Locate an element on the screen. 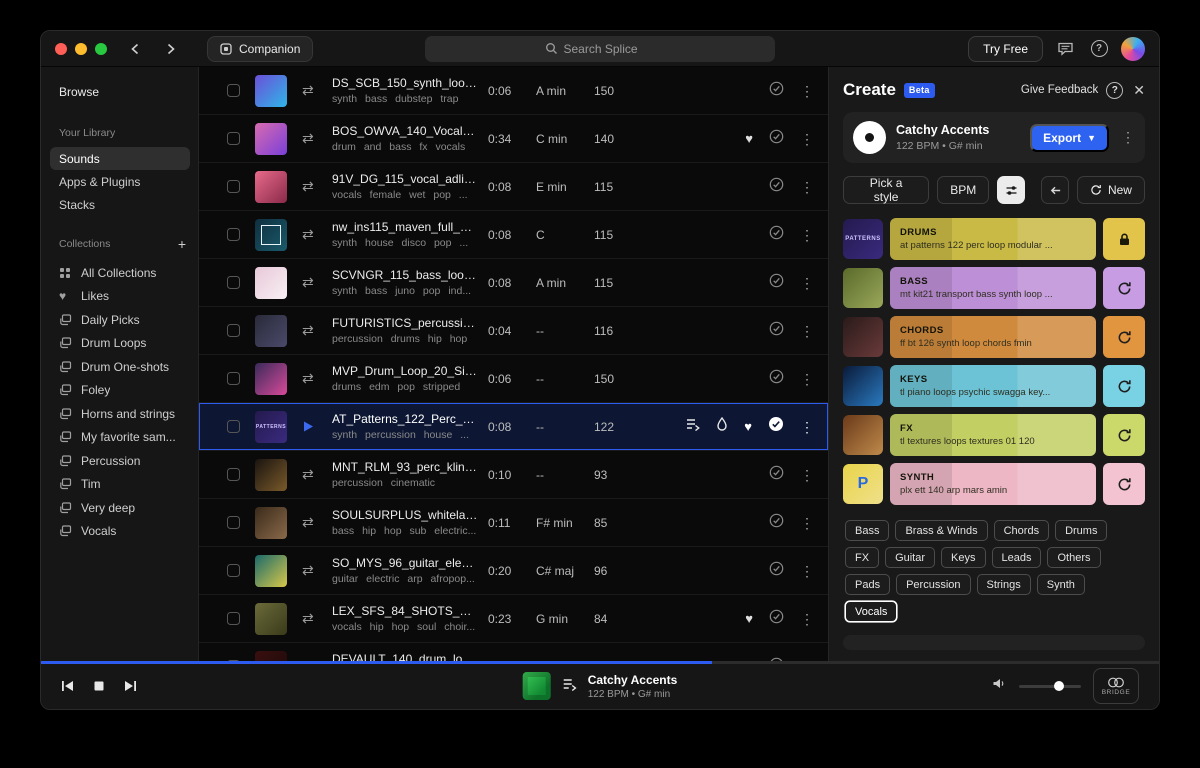  record-icon is located at coordinates (869, 137).